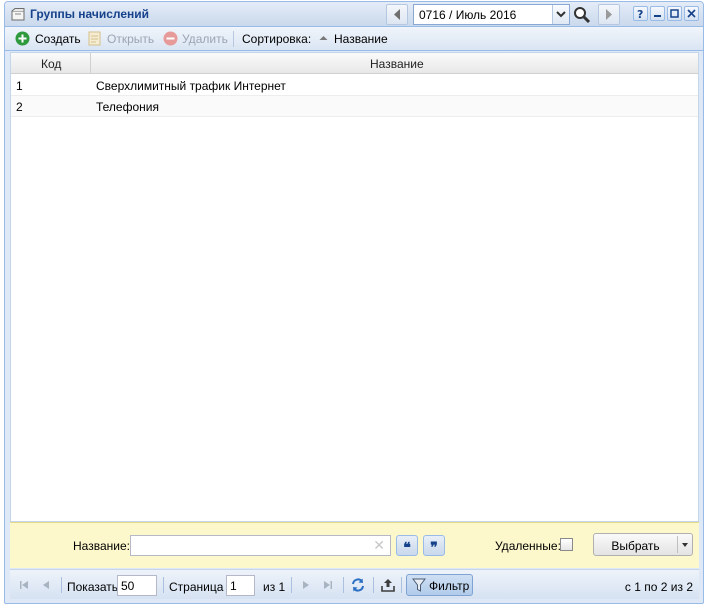 This screenshot has height=607, width=708. What do you see at coordinates (51, 64) in the screenshot?
I see `column-header-code: Код` at bounding box center [51, 64].